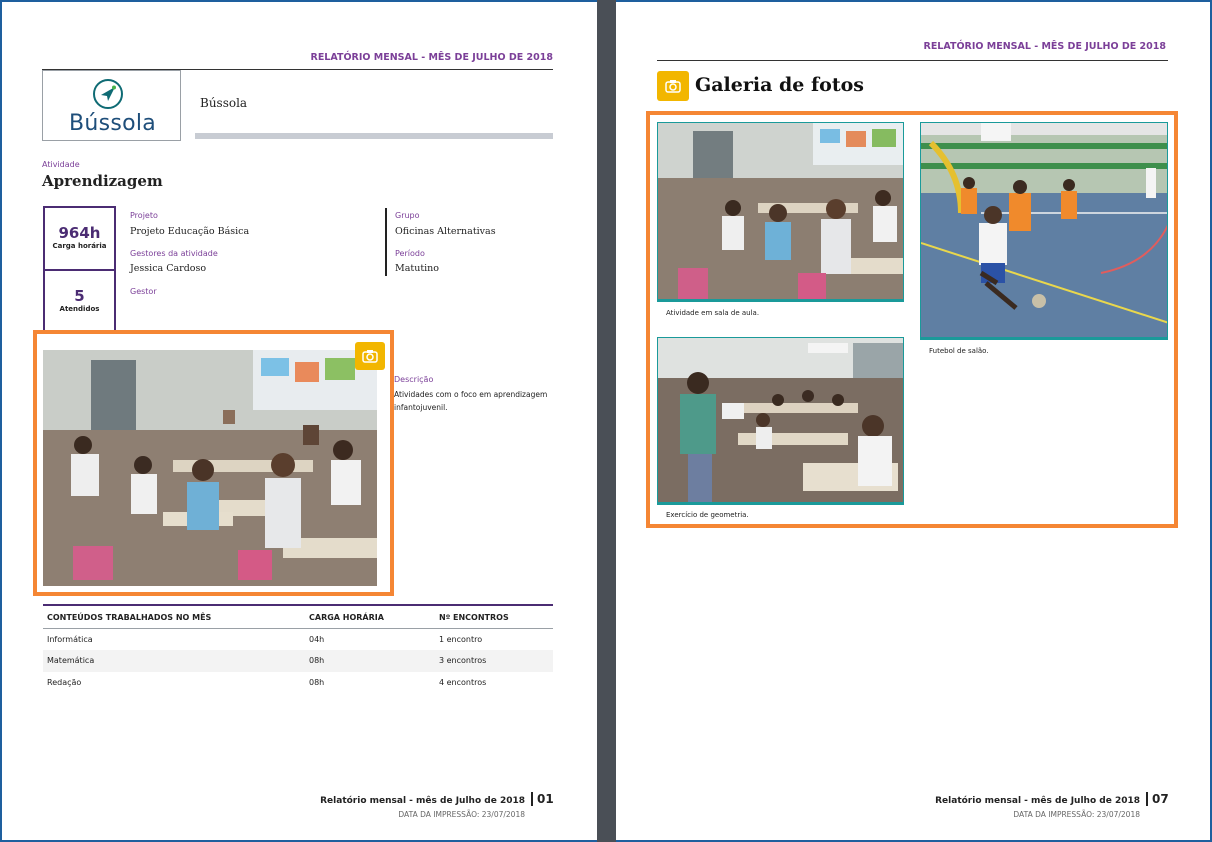  Describe the element at coordinates (606, 421) in the screenshot. I see `page-gutter` at that location.